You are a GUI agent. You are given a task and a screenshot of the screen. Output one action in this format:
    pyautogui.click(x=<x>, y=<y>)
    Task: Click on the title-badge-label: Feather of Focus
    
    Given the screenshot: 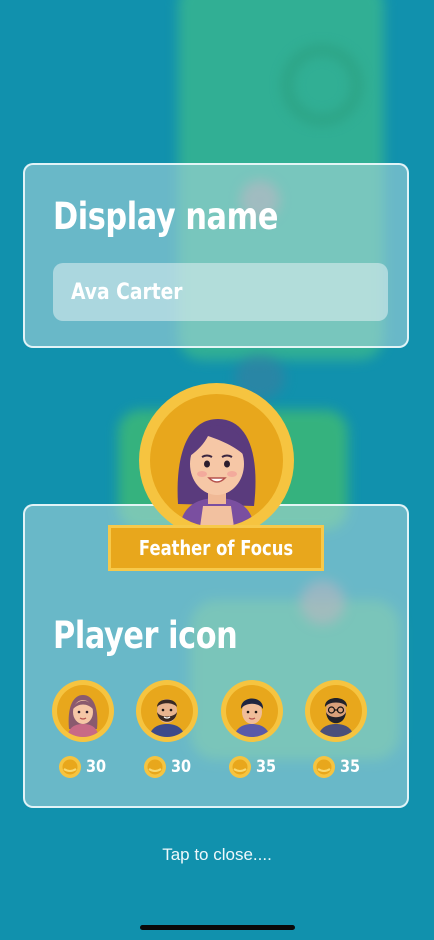 What is the action you would take?
    pyautogui.click(x=216, y=548)
    